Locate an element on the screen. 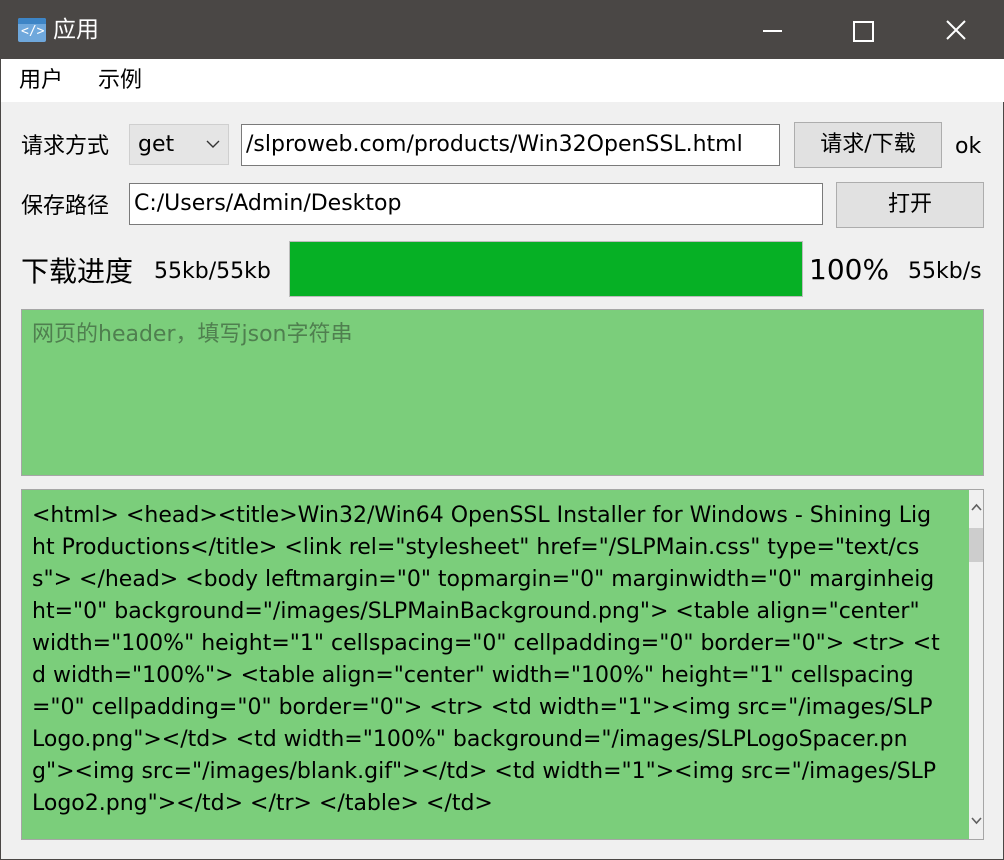 Image resolution: width=1004 pixels, height=860 pixels. title-bar: </> 应用 is located at coordinates (502, 30).